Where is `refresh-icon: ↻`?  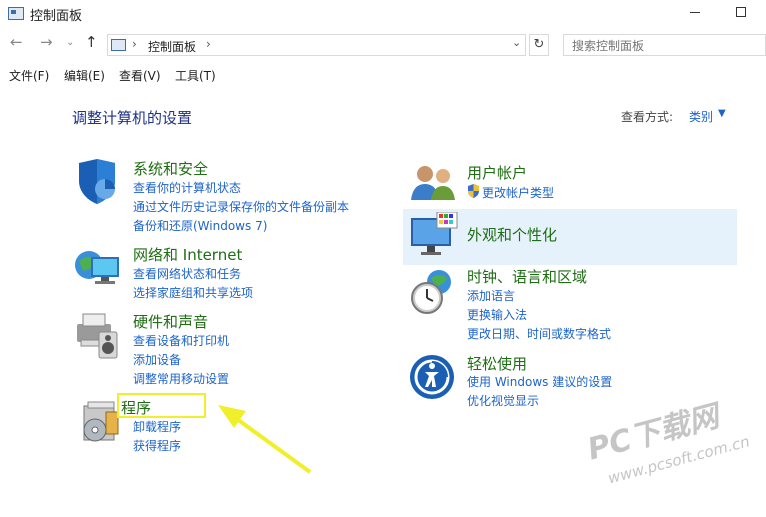 refresh-icon: ↻ is located at coordinates (539, 44).